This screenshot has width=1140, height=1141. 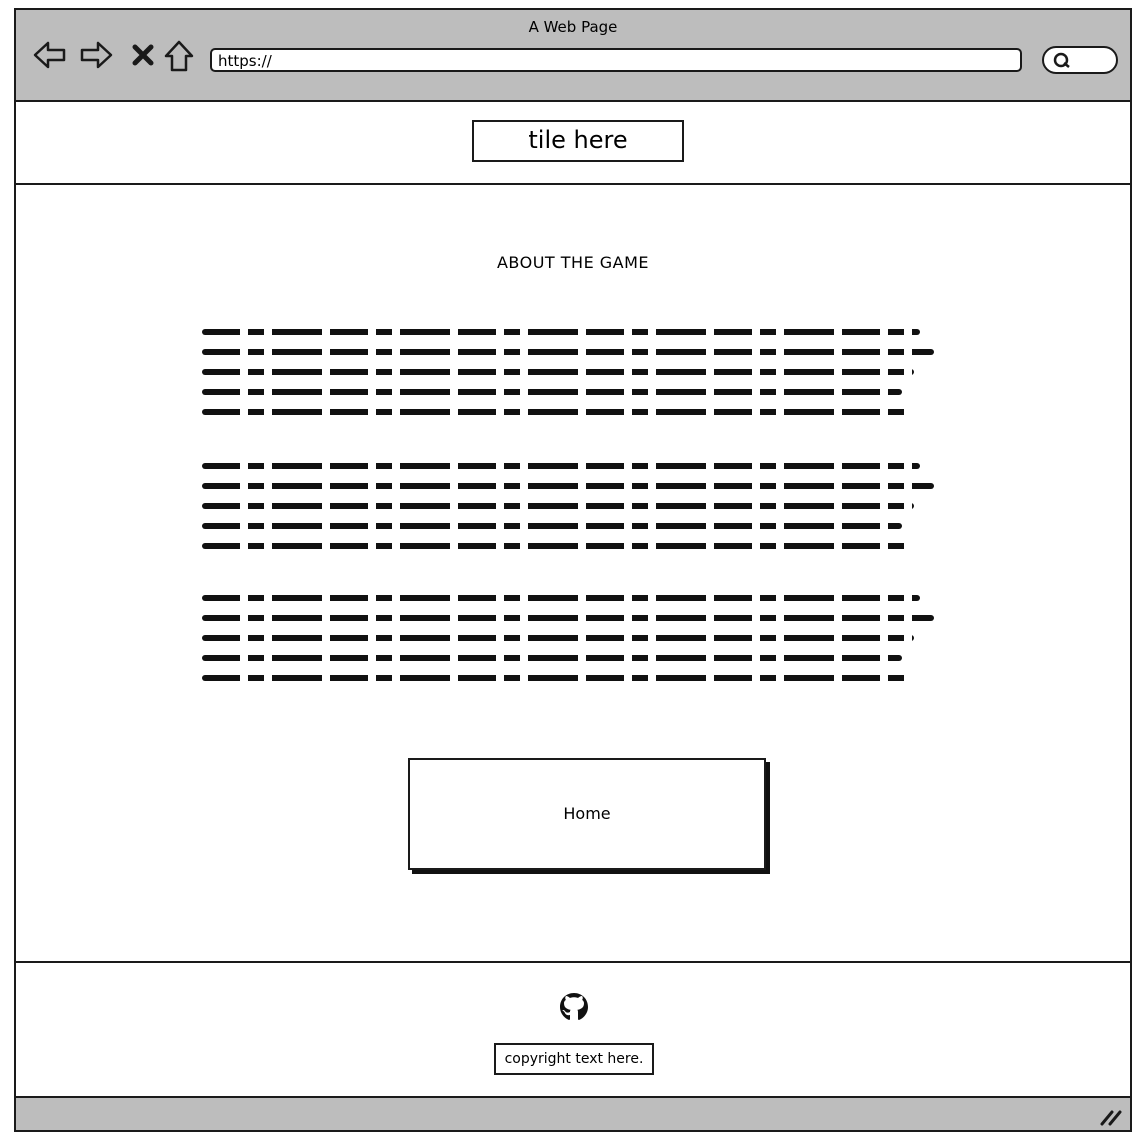 I want to click on github-icon, so click(x=574, y=1007).